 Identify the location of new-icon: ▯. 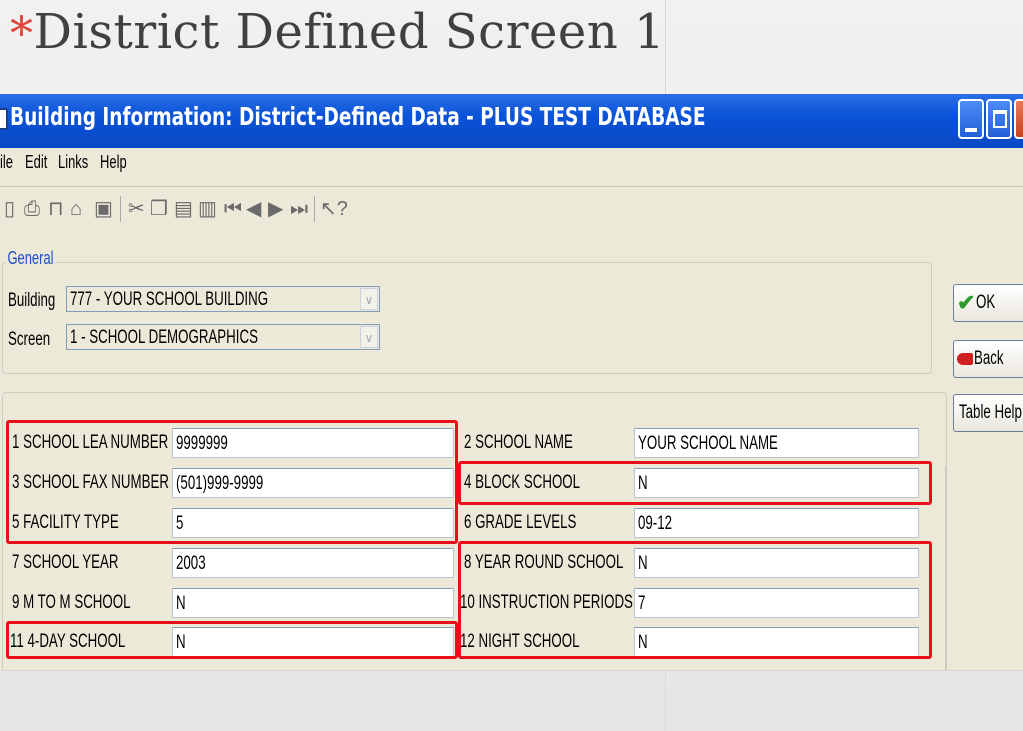
(9, 209).